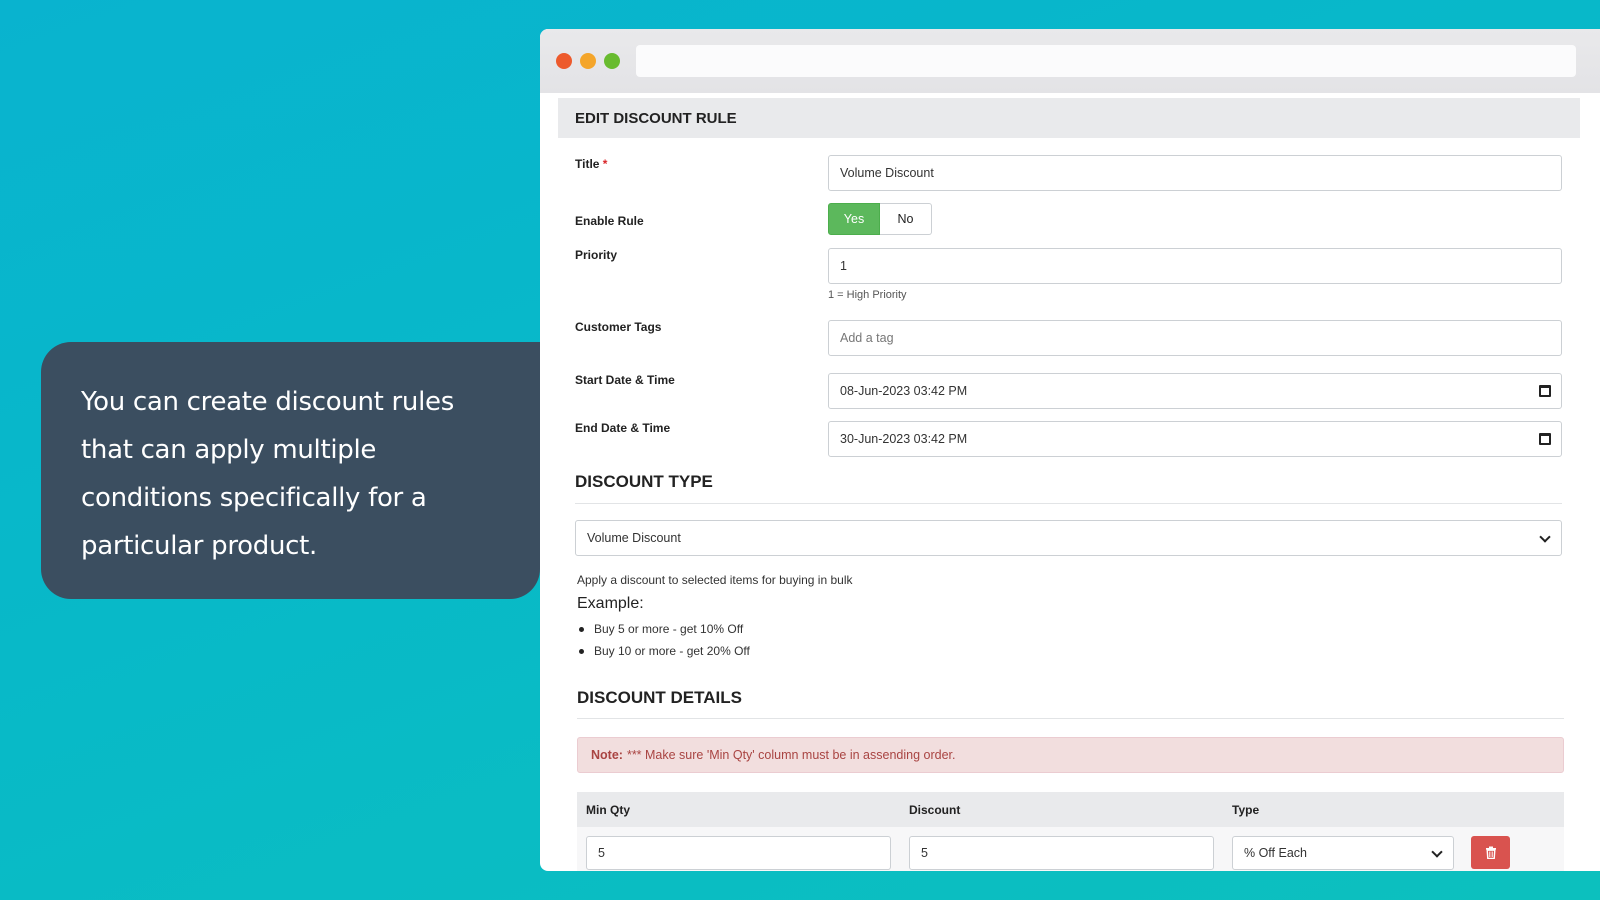 This screenshot has height=900, width=1600. Describe the element at coordinates (1275, 853) in the screenshot. I see `type-value: % Off Each` at that location.